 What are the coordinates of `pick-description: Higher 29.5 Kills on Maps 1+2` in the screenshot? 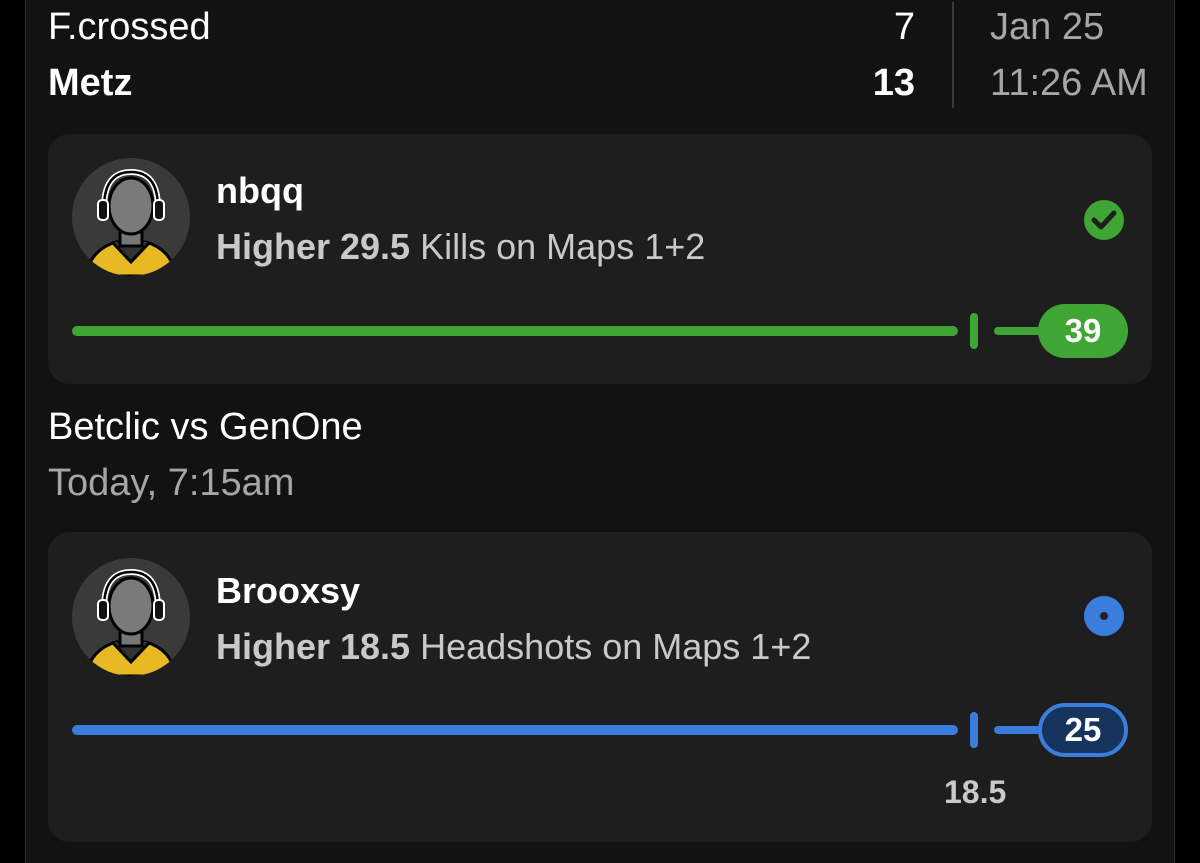 It's located at (460, 247).